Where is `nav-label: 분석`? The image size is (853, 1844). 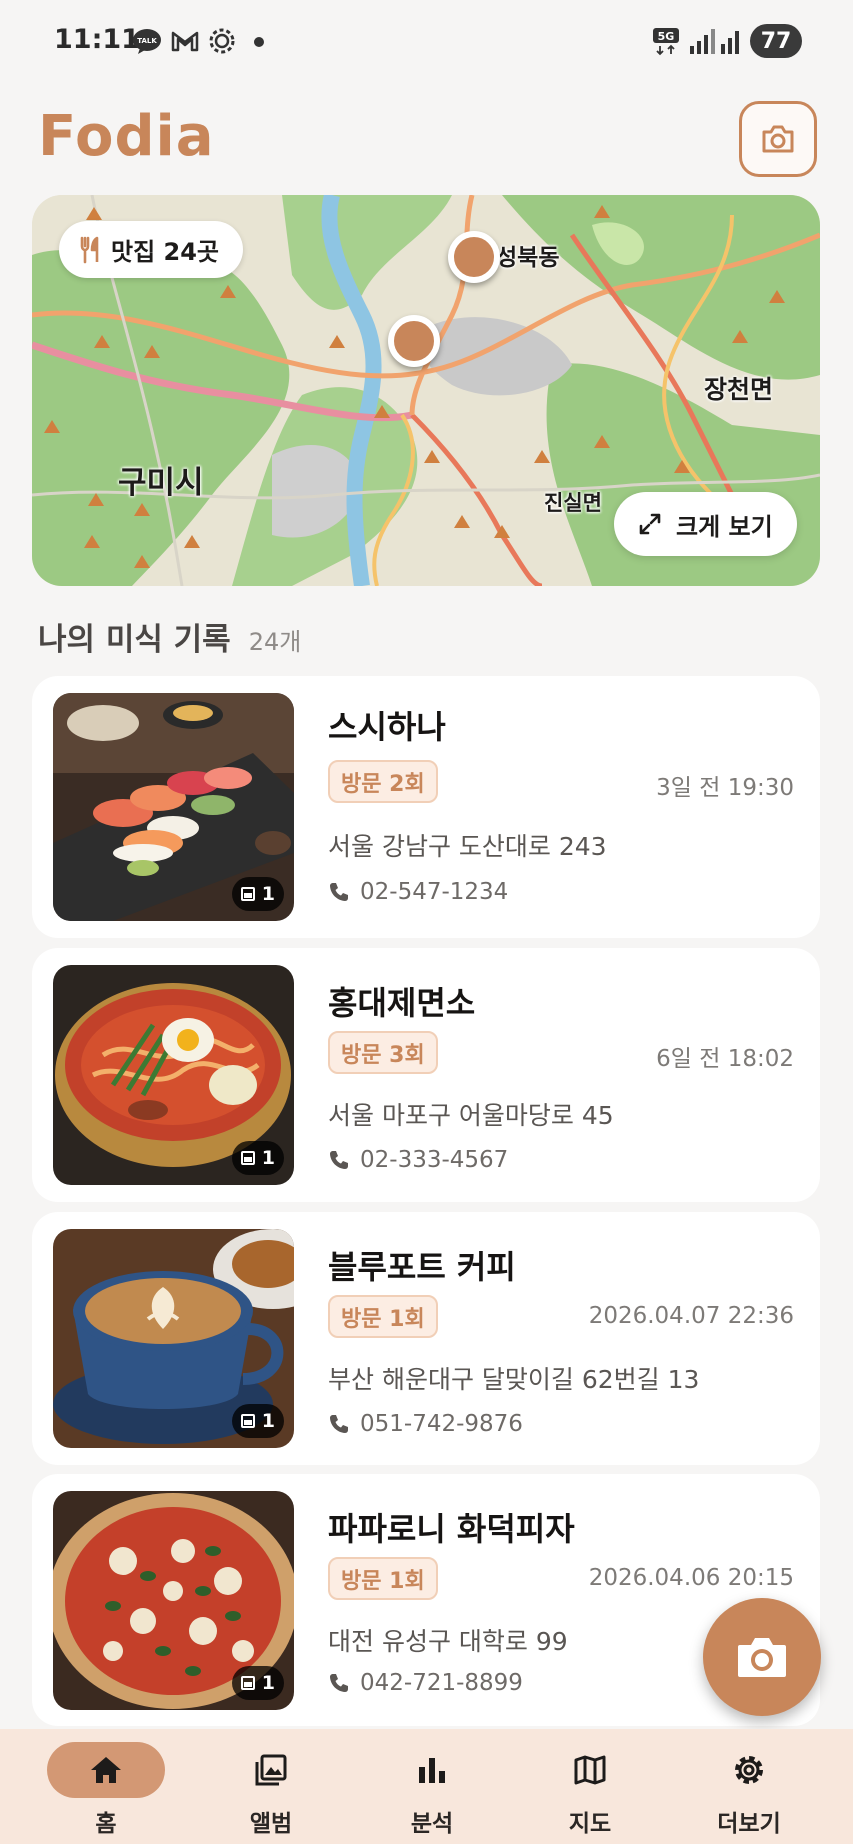
nav-label: 분석 is located at coordinates (432, 1824).